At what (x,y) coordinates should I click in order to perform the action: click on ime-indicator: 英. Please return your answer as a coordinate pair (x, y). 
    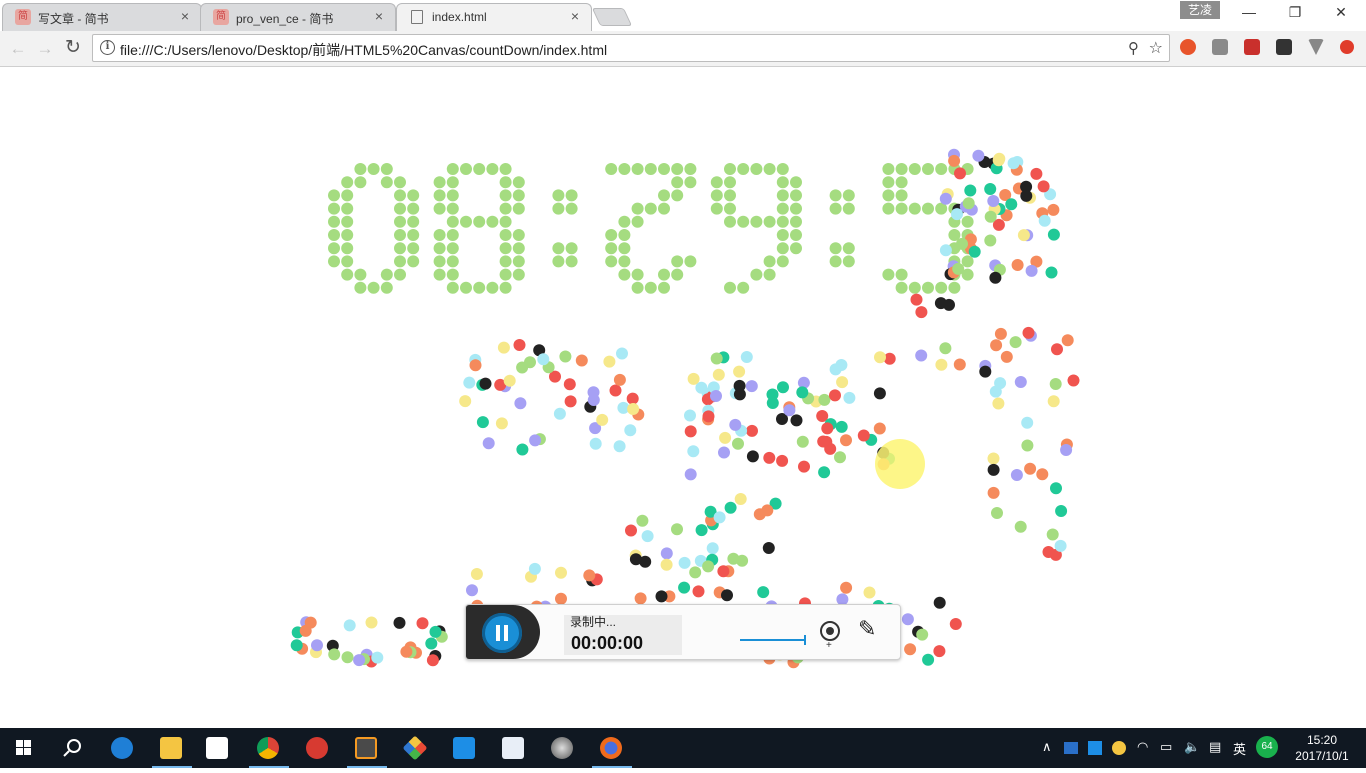
    Looking at the image, I should click on (1239, 748).